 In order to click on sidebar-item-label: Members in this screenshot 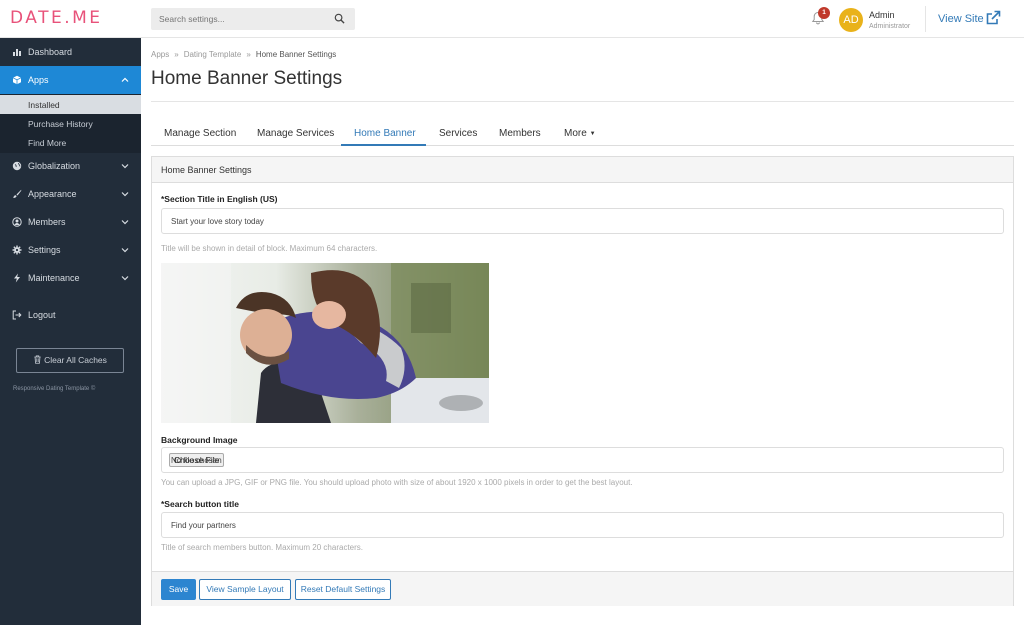, I will do `click(47, 222)`.